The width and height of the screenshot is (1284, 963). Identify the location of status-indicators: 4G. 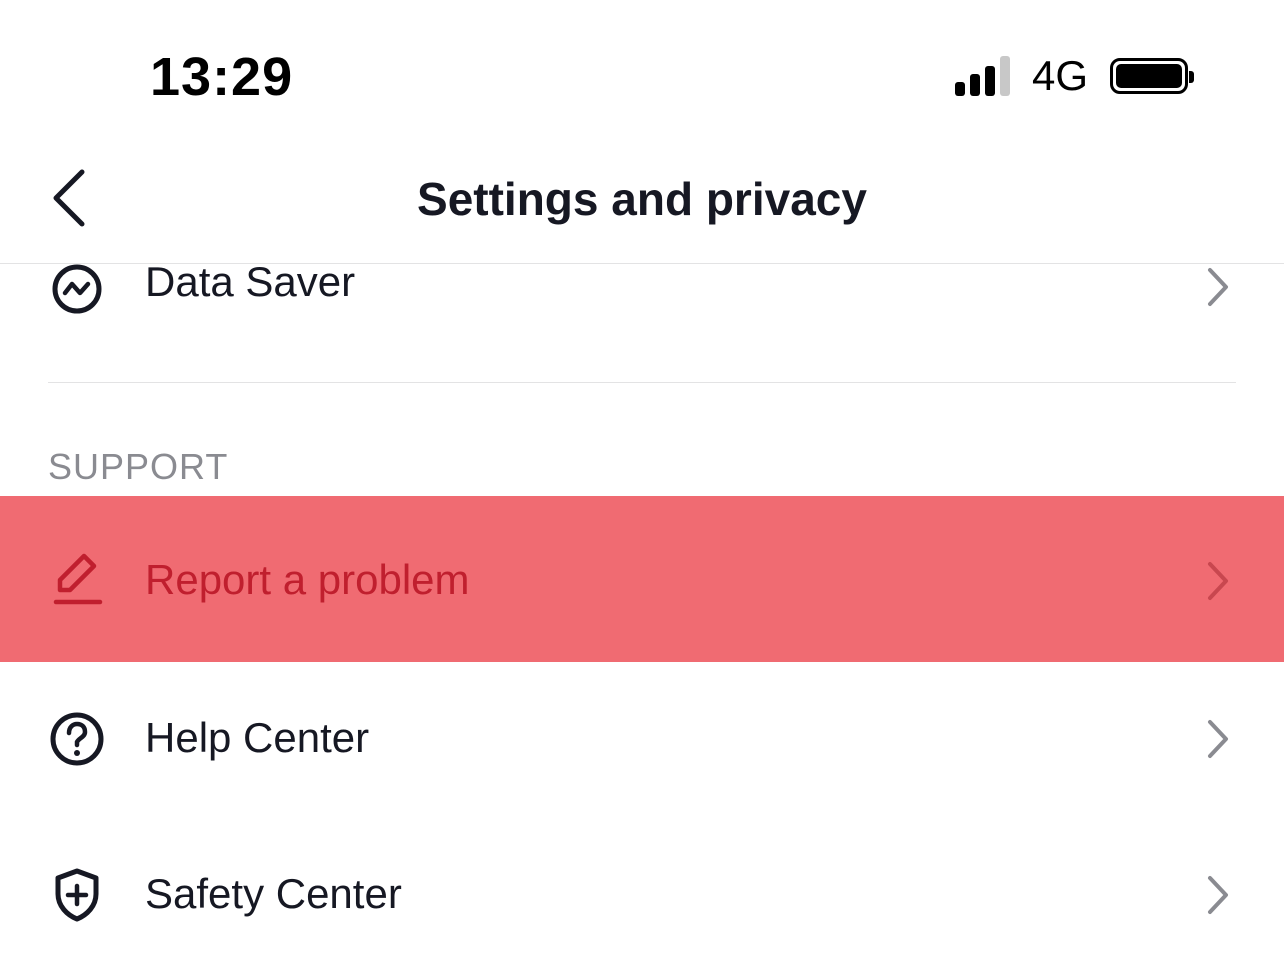
(1074, 76).